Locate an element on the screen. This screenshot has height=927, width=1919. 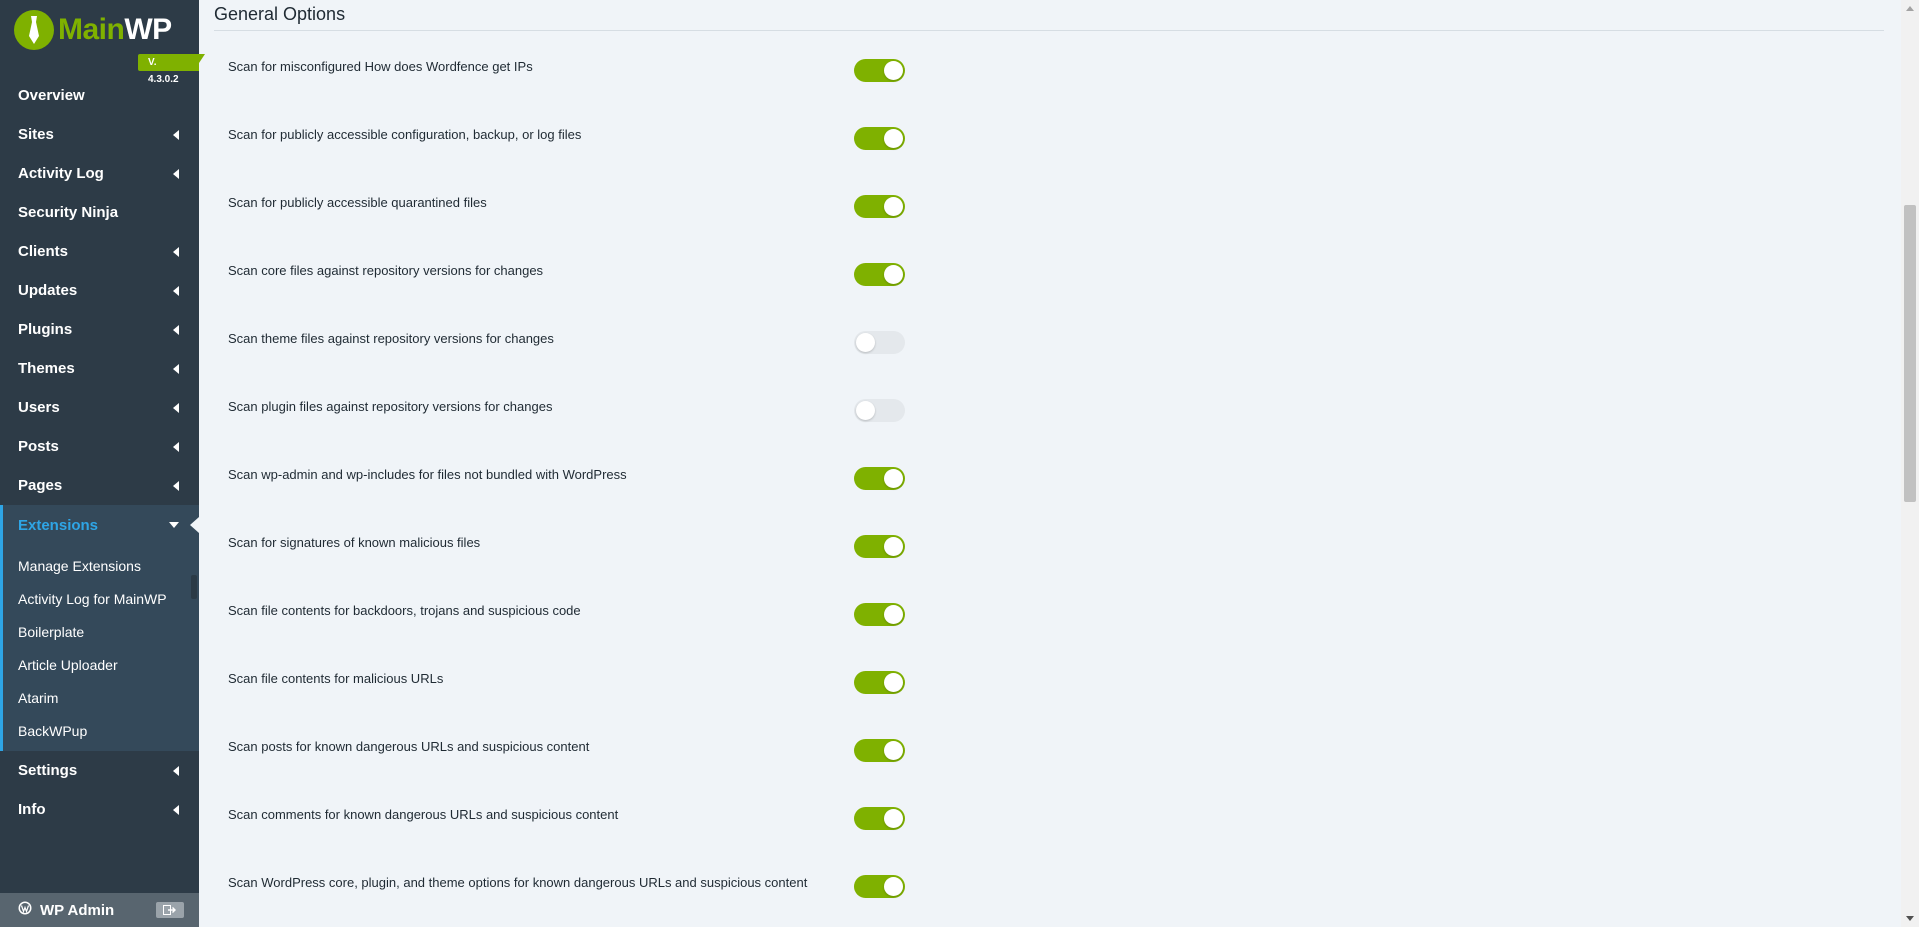
scroll-thumb is located at coordinates (1910, 353).